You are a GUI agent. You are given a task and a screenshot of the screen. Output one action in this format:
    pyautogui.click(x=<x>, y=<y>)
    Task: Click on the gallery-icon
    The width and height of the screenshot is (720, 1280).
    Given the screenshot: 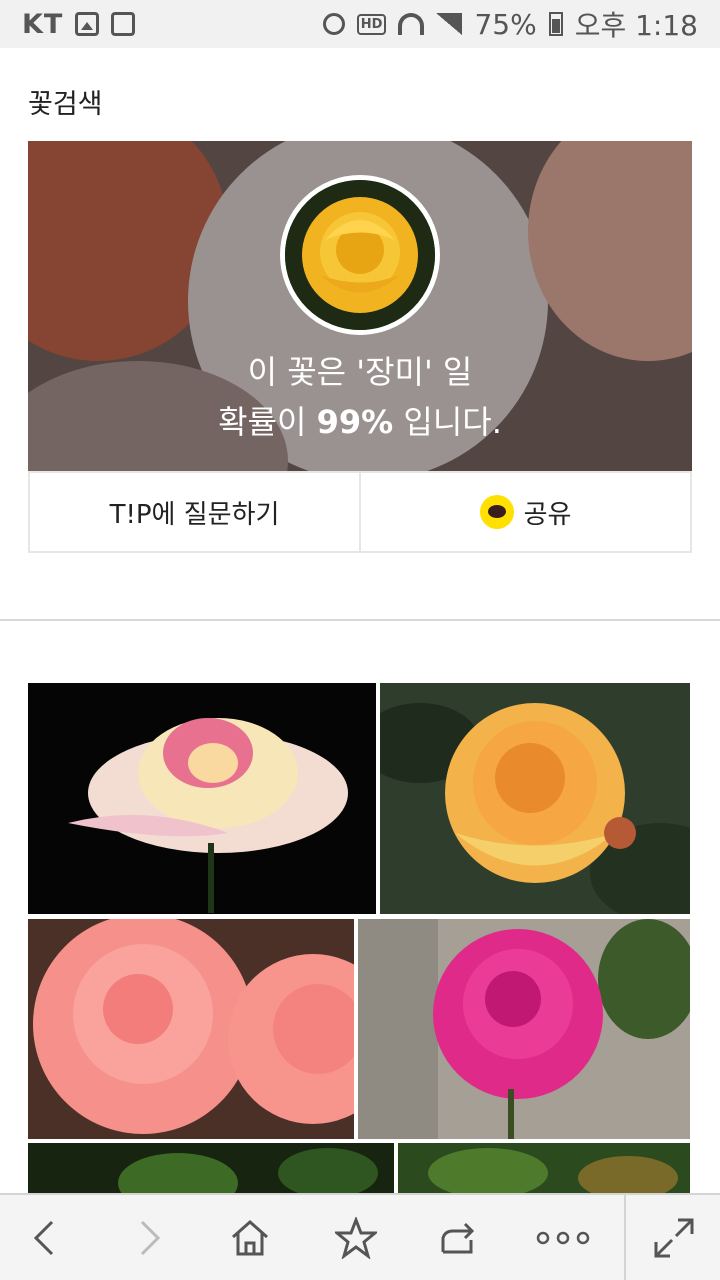 What is the action you would take?
    pyautogui.click(x=87, y=24)
    